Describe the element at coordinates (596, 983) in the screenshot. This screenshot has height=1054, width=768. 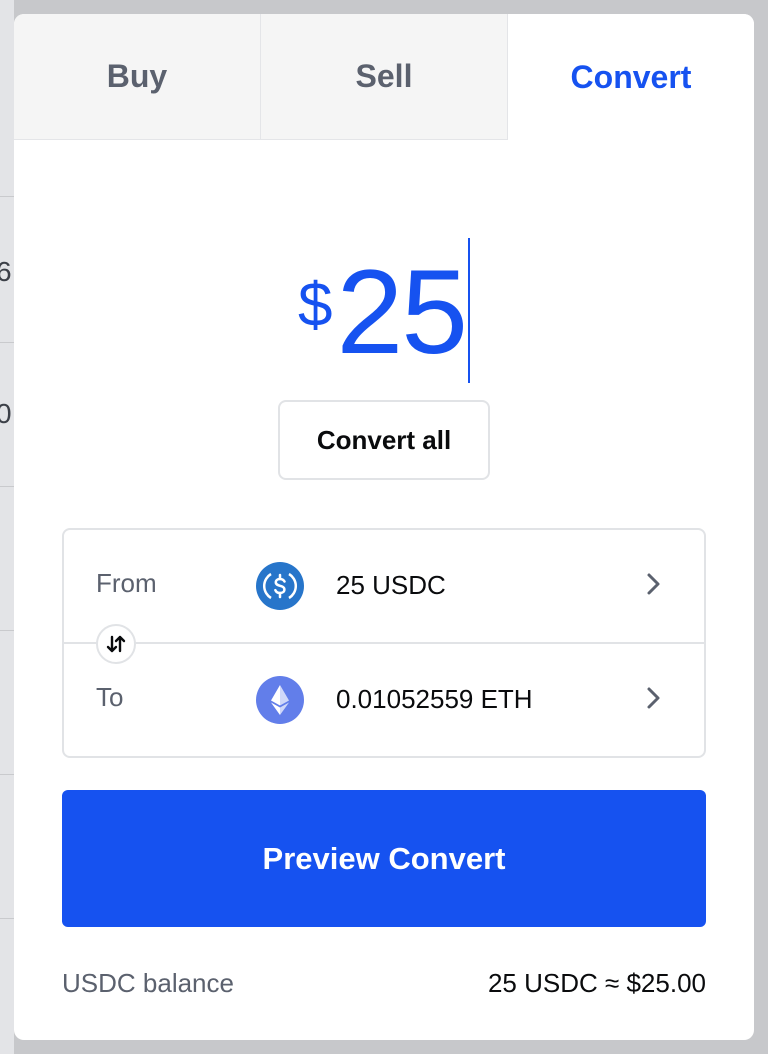
I see `balance-value: 25 USDC ≈ $25.00` at that location.